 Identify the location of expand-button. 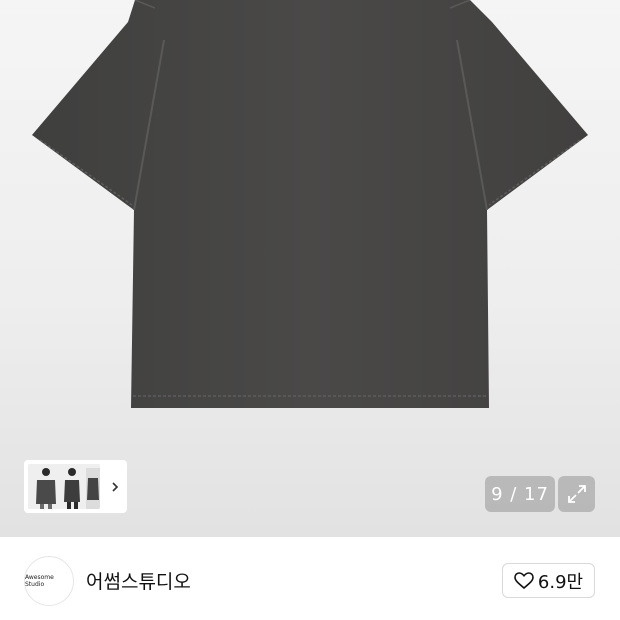
(576, 494).